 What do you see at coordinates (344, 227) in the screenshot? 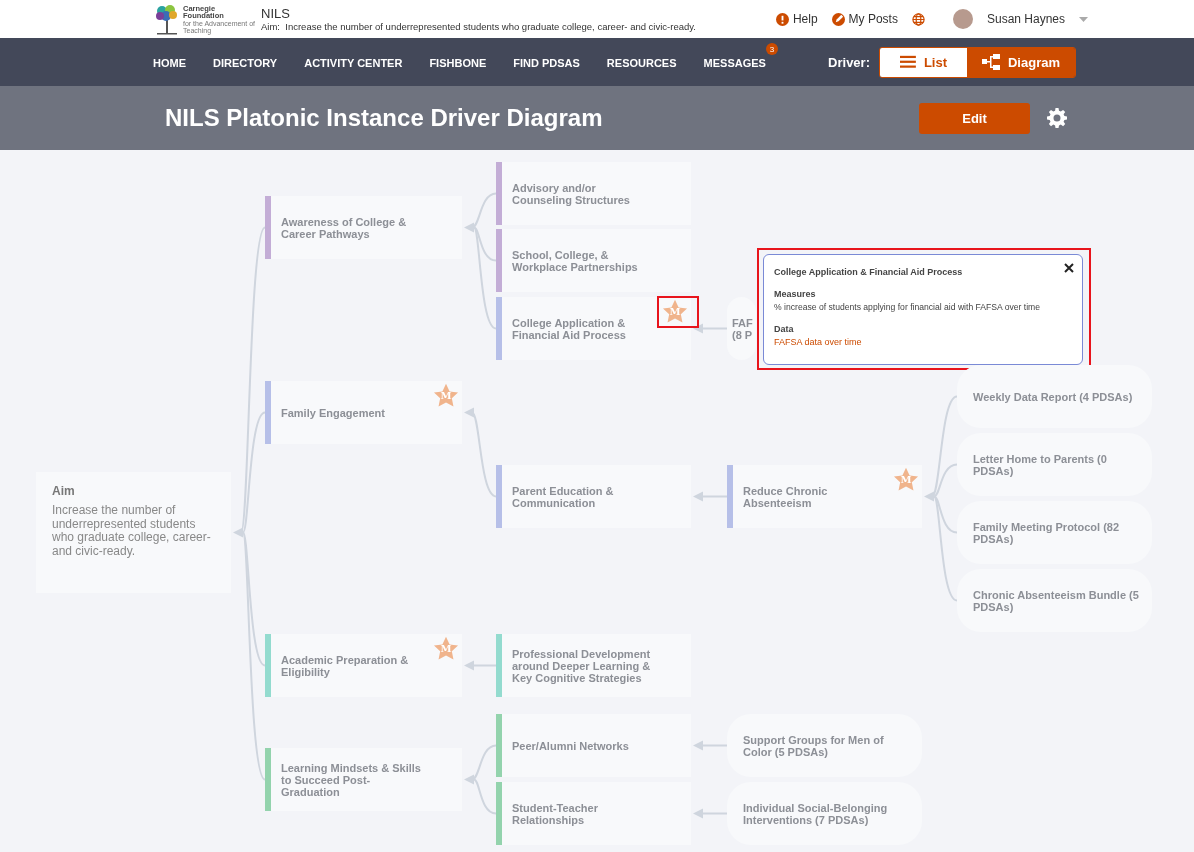
I see `node-label: Awareness of College & Career Pathways` at bounding box center [344, 227].